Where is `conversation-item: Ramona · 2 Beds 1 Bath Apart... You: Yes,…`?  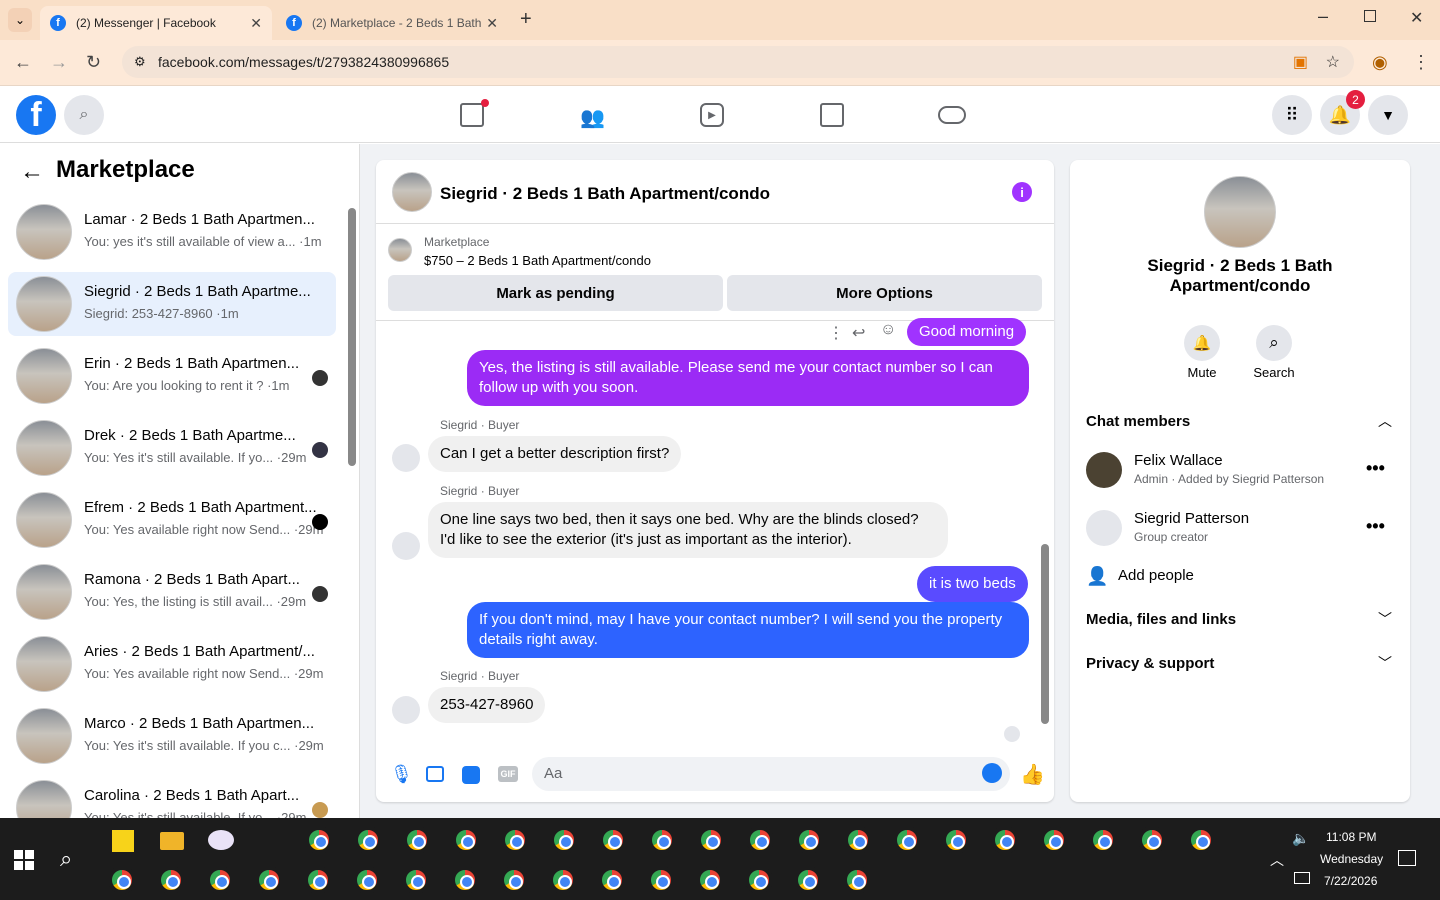
conversation-item: Ramona · 2 Beds 1 Bath Apart... You: Yes,… is located at coordinates (172, 592).